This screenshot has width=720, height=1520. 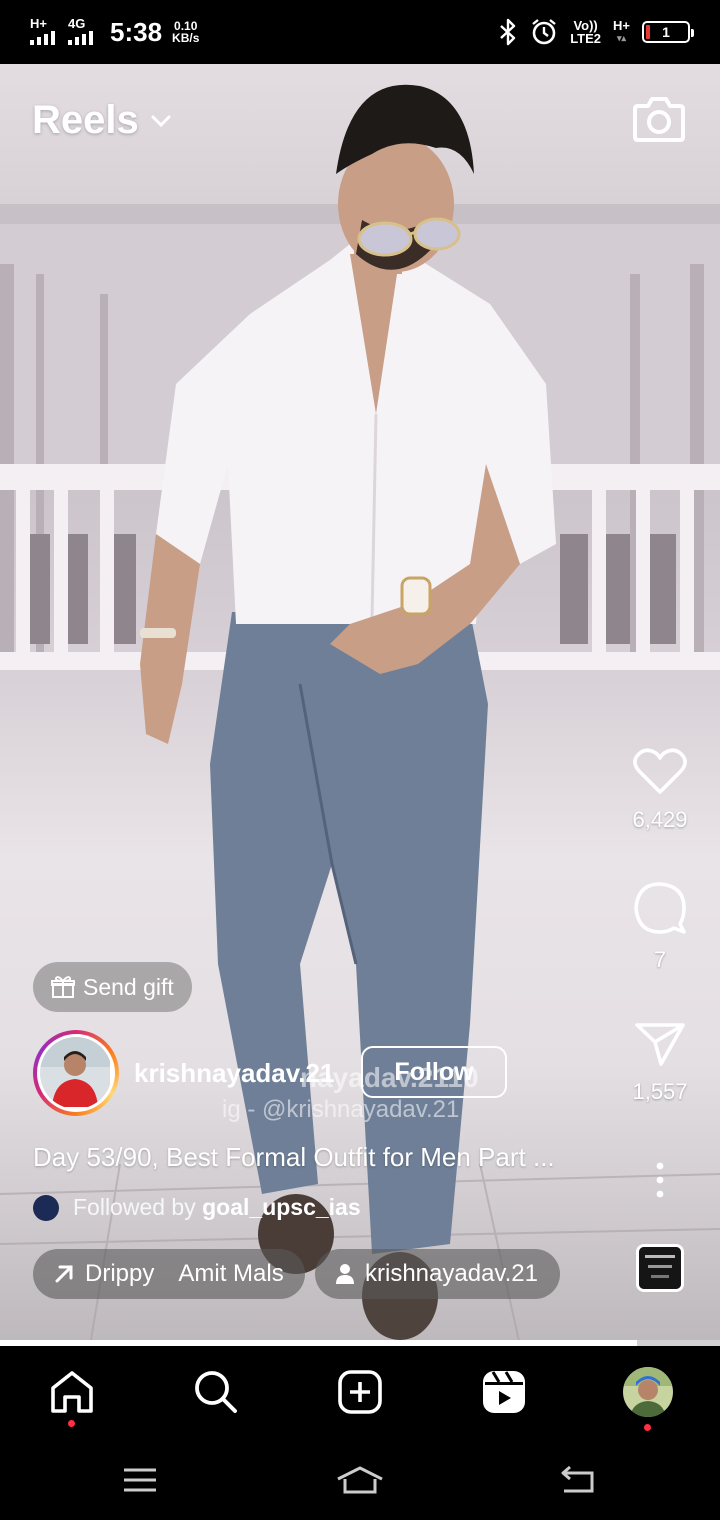 What do you see at coordinates (345, 1274) in the screenshot?
I see `person-icon` at bounding box center [345, 1274].